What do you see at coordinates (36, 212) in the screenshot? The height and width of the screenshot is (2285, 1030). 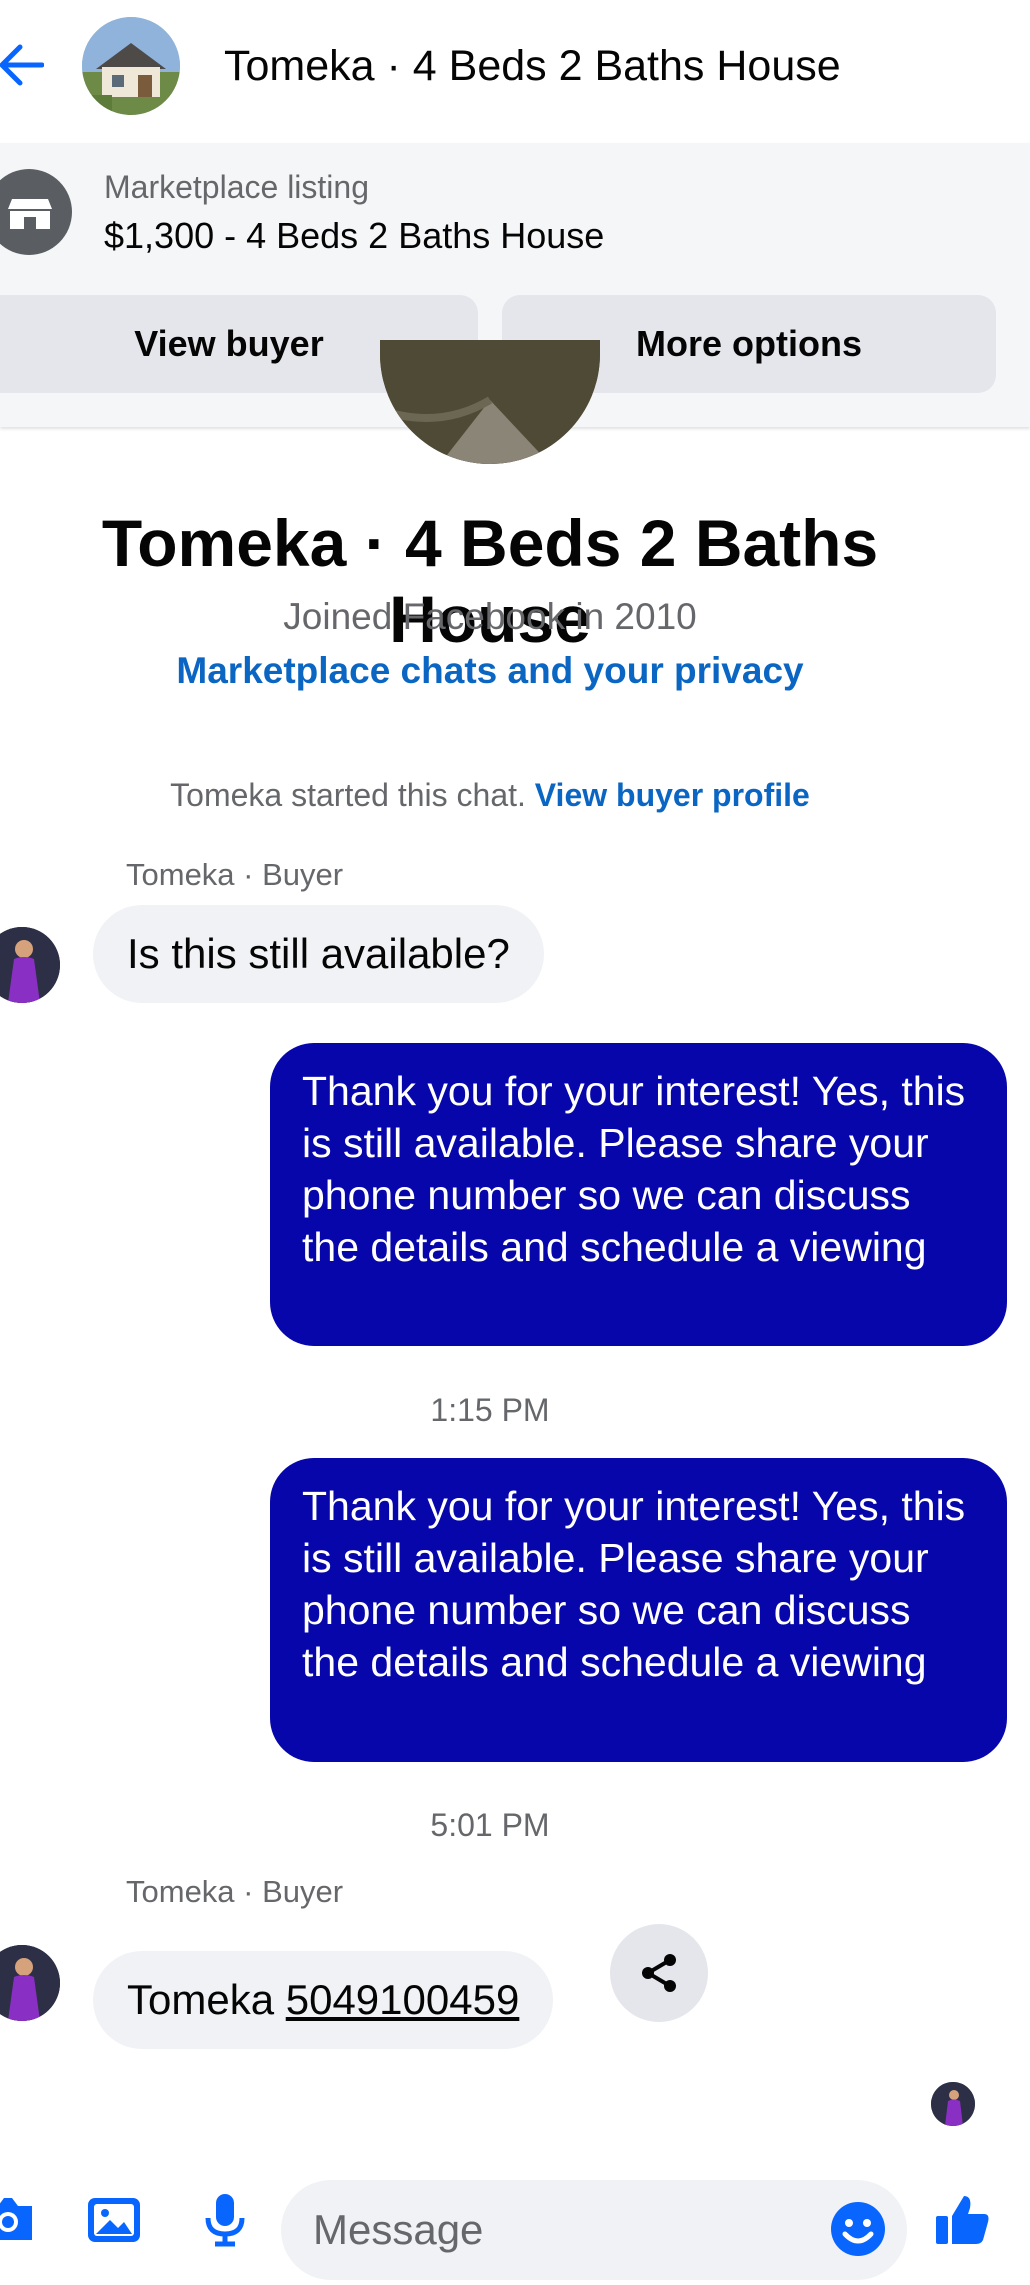 I see `storefront-icon` at bounding box center [36, 212].